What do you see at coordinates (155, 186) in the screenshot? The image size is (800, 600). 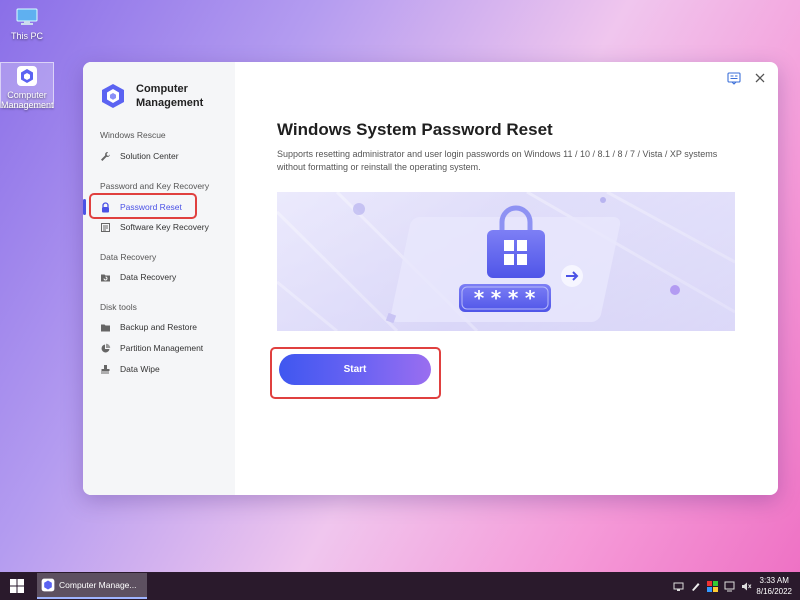 I see `section-title-password-key-recovery: Password and Key Recovery` at bounding box center [155, 186].